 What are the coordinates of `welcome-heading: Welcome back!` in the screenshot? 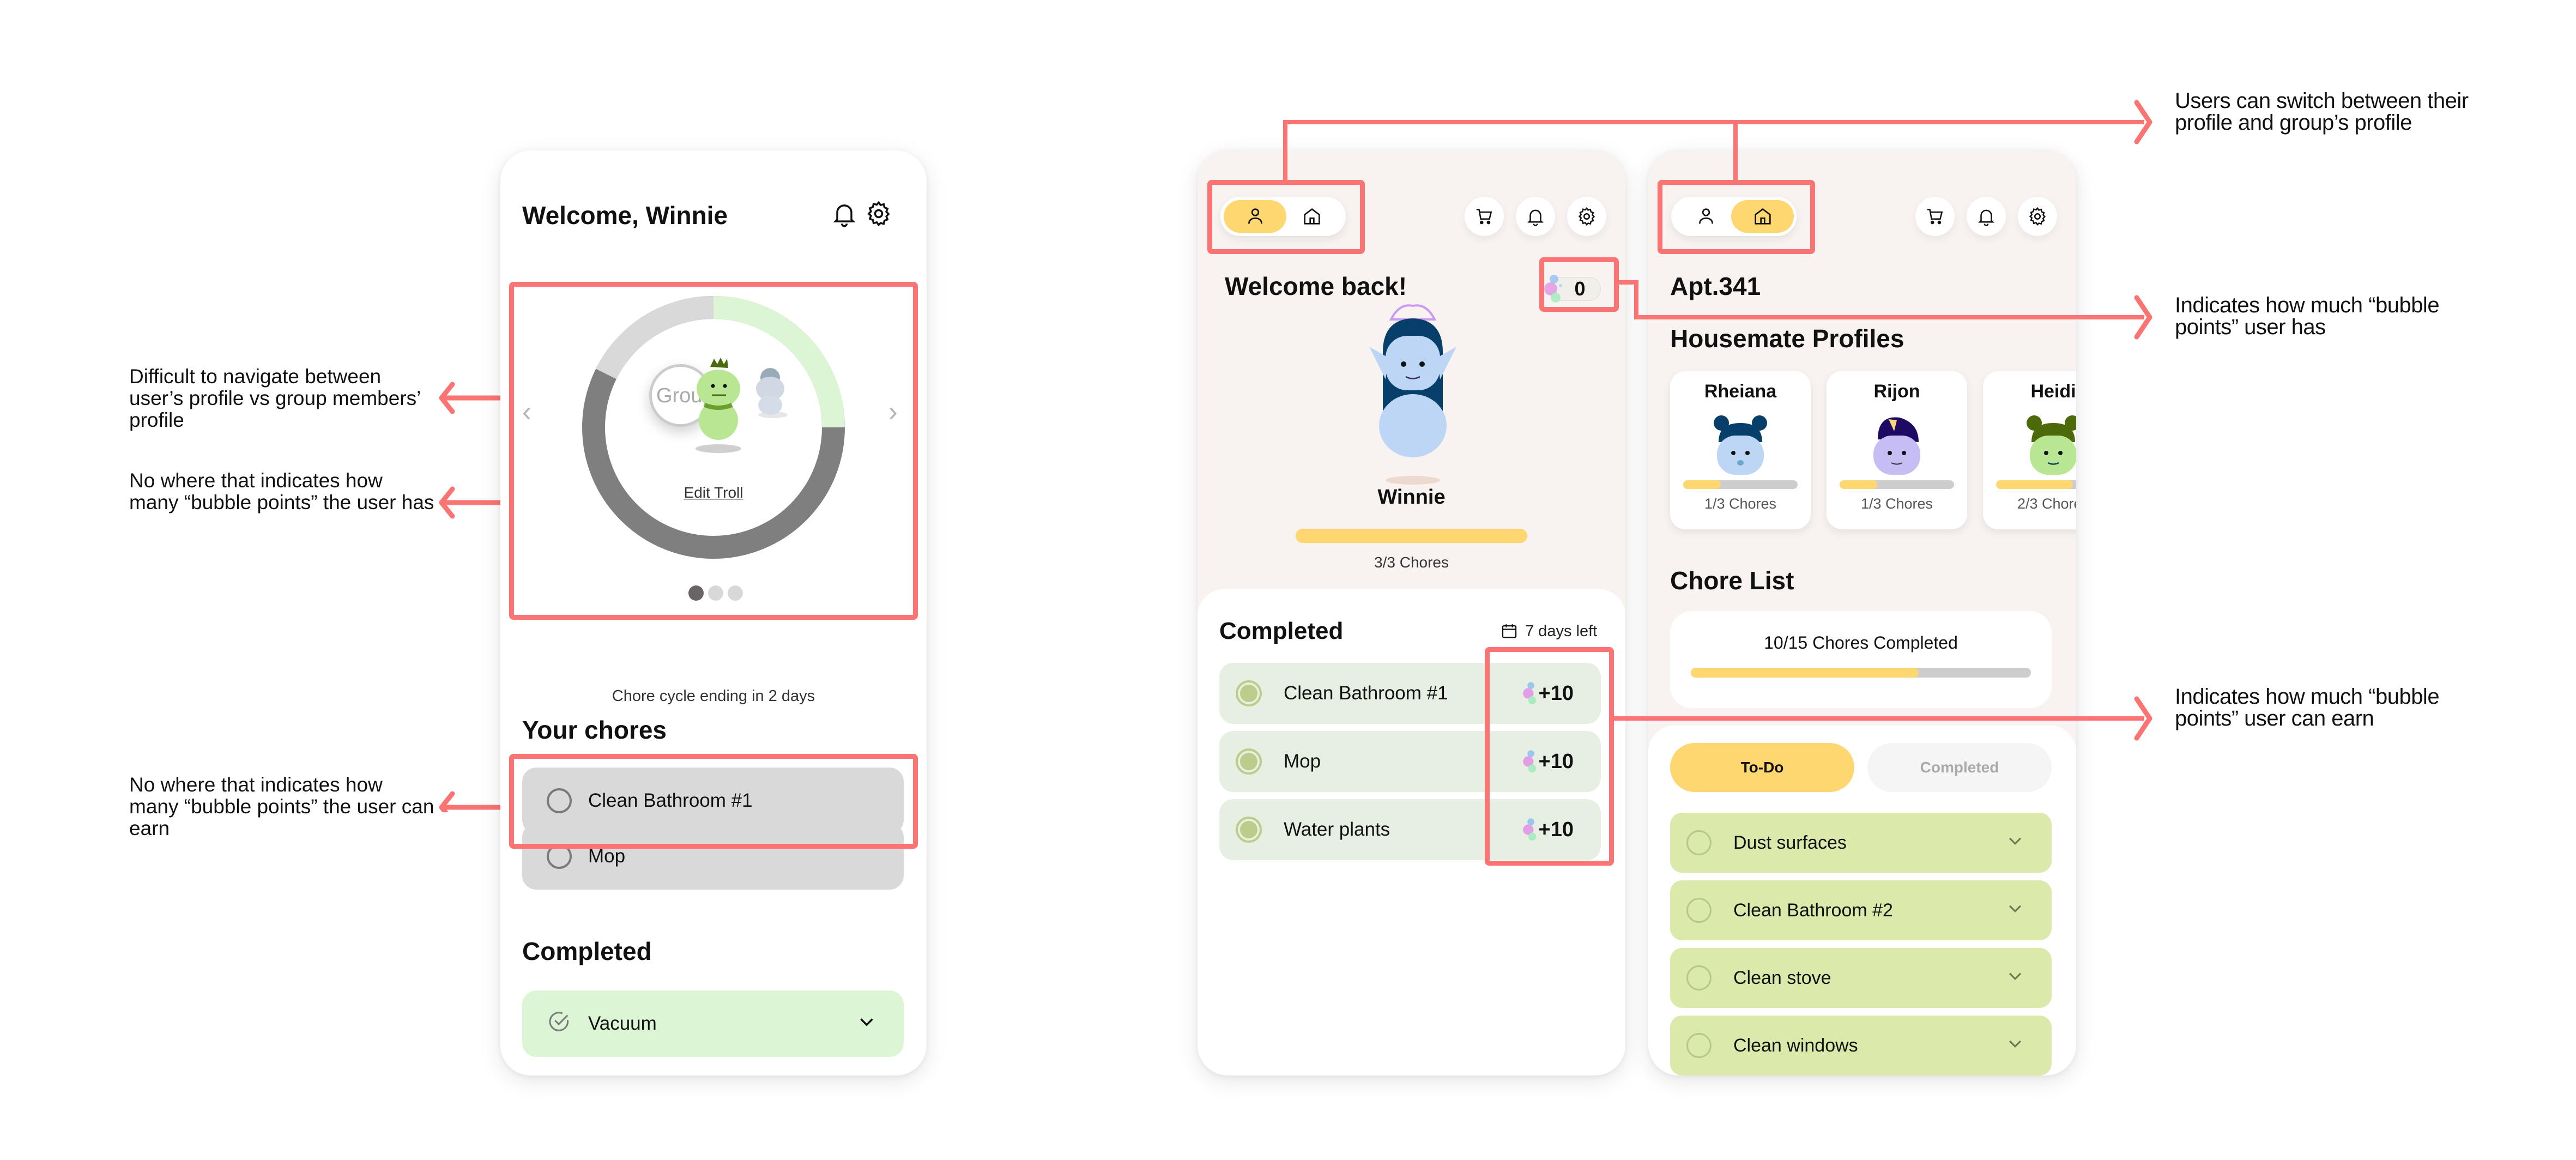 It's located at (1316, 286).